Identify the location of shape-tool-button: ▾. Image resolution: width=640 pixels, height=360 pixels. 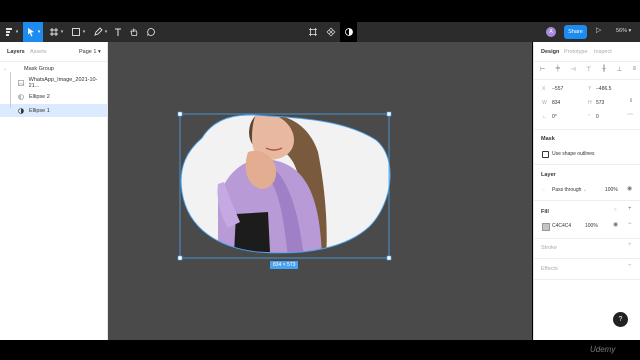
(78, 32).